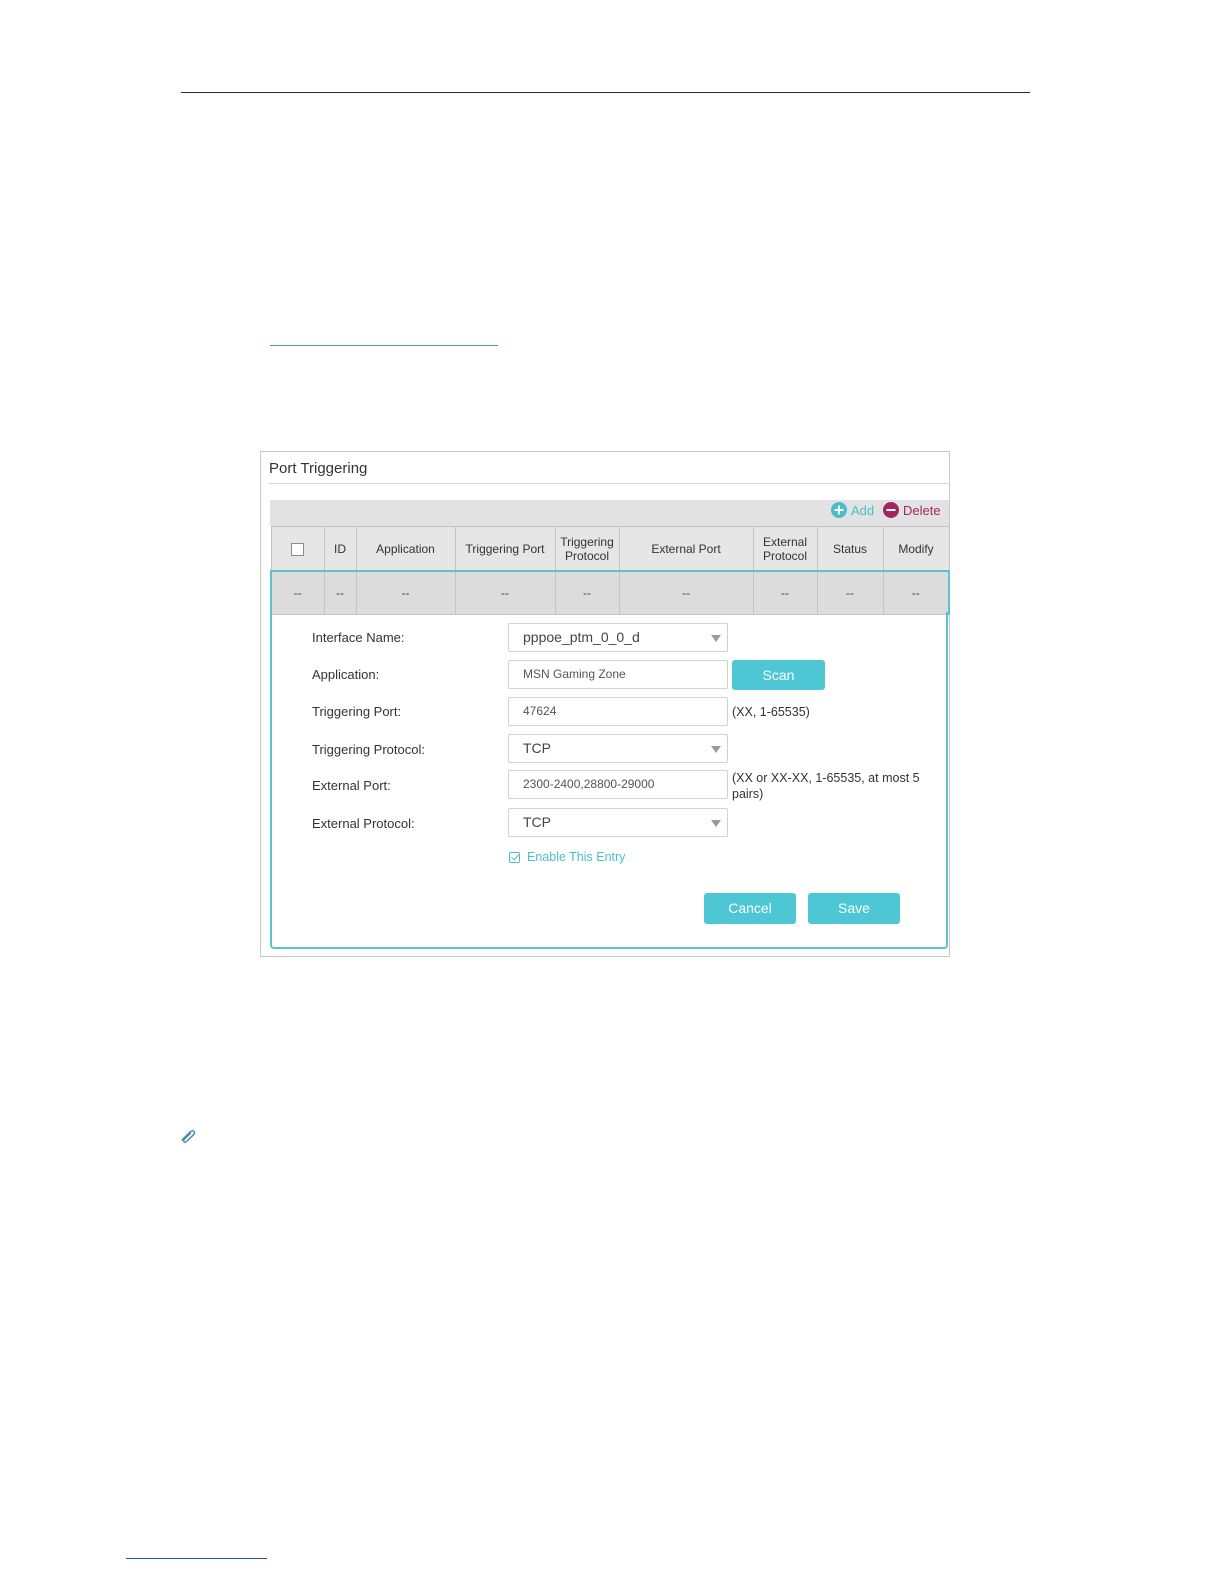 Image resolution: width=1224 pixels, height=1584 pixels. What do you see at coordinates (771, 712) in the screenshot?
I see `triggering-port-hint: (XX, 1-65535)` at bounding box center [771, 712].